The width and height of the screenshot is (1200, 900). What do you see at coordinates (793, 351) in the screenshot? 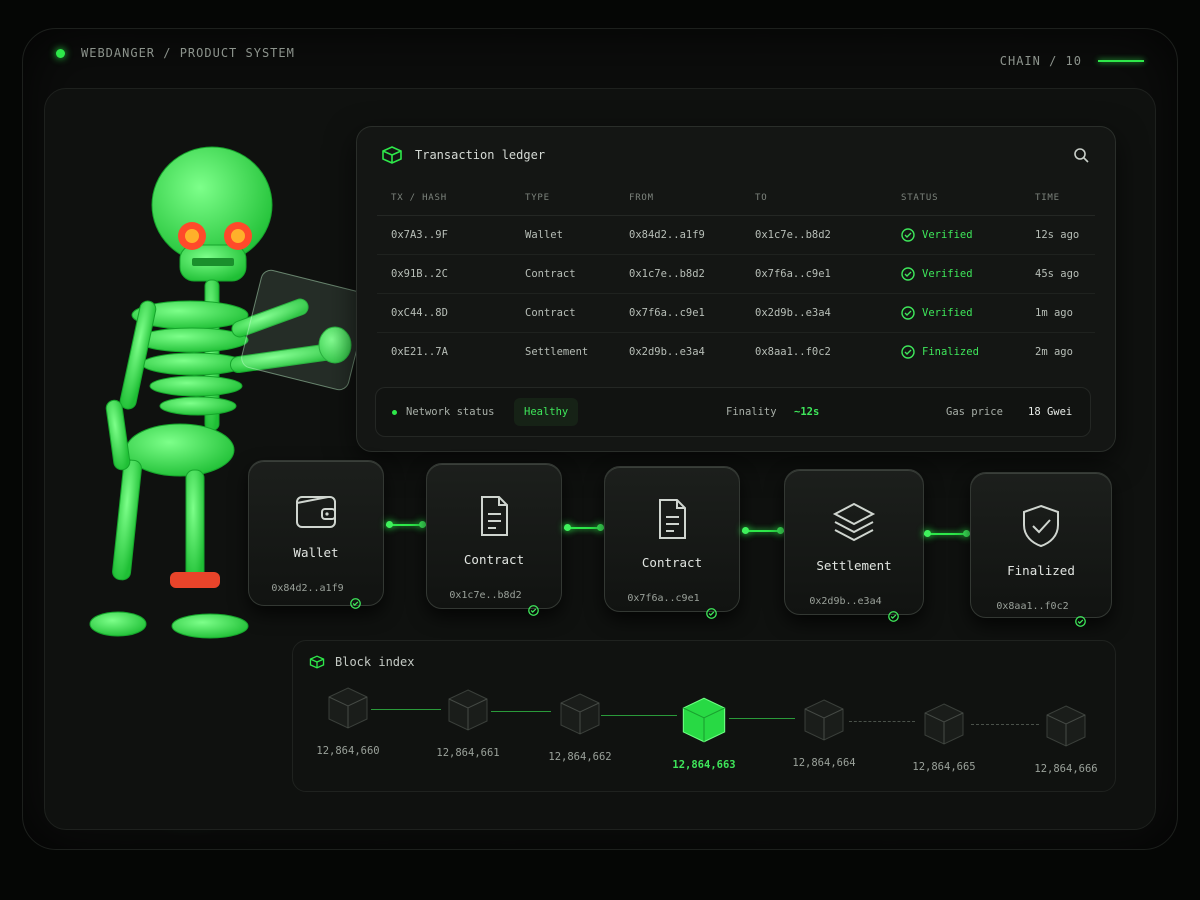
I see `tx-to: 0x8aa1..f0c2` at bounding box center [793, 351].